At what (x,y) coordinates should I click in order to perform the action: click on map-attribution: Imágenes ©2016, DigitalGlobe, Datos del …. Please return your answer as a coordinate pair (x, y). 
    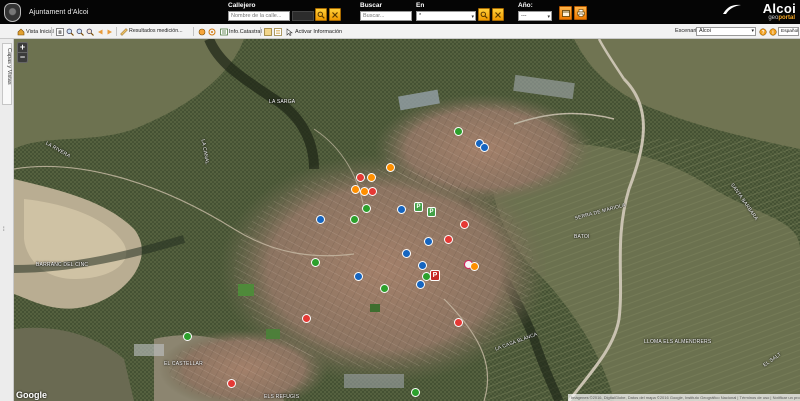
    Looking at the image, I should click on (684, 397).